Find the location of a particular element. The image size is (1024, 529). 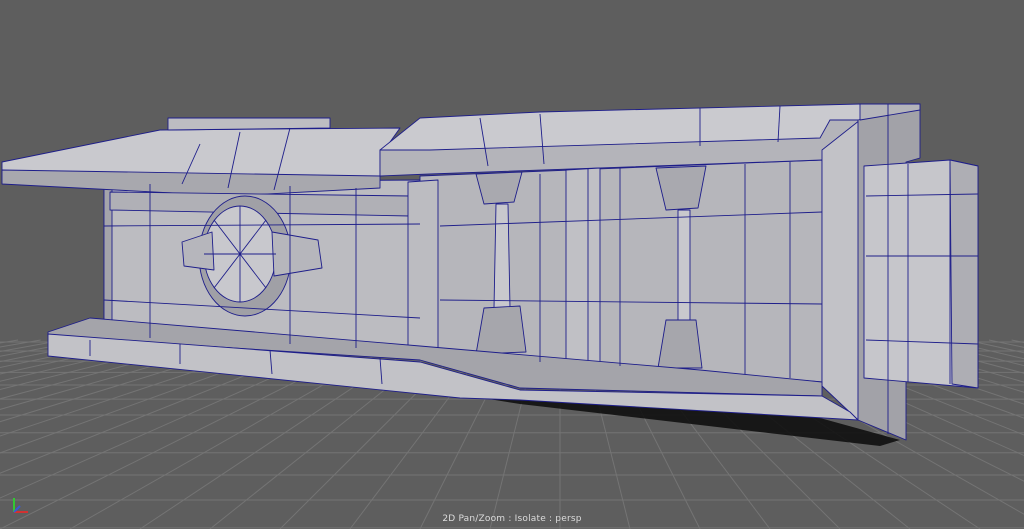

model-frame-right-post is located at coordinates (841, 270).